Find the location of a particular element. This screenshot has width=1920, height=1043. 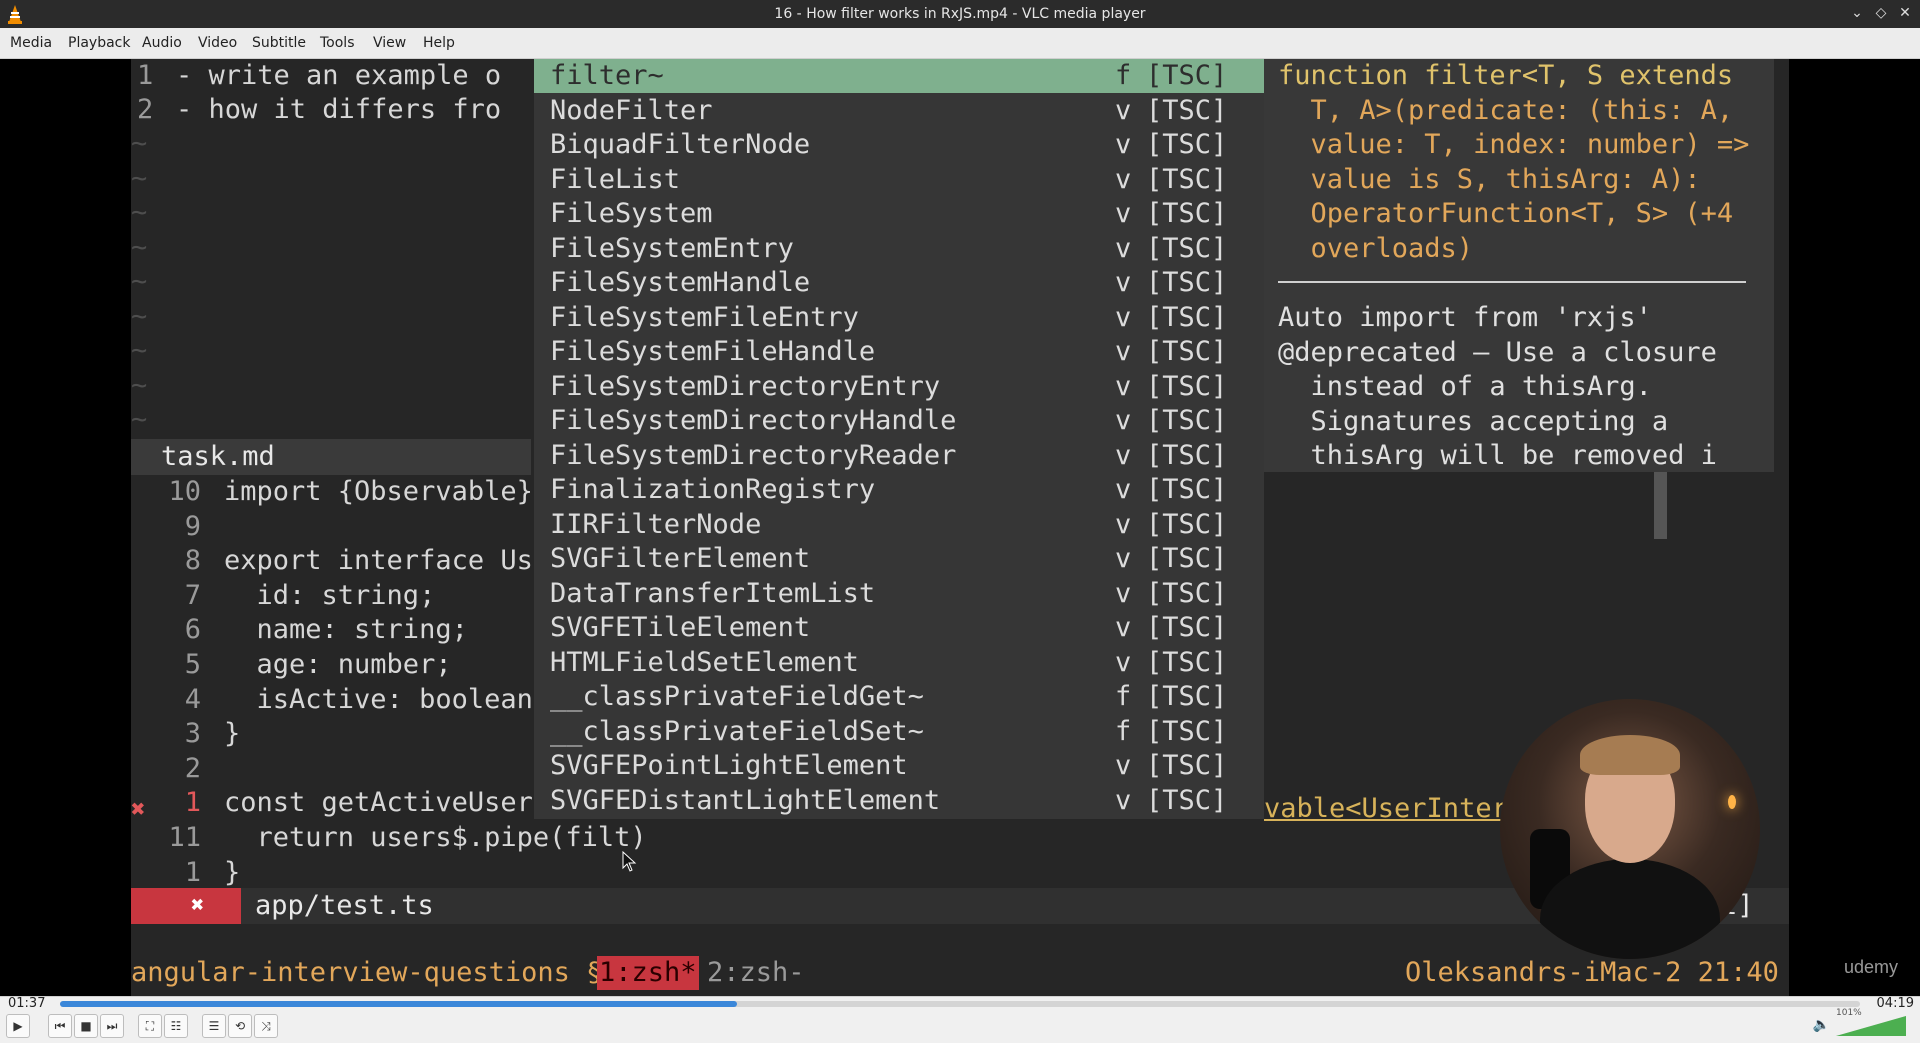

completion-name: __classPrivateFieldSet~ is located at coordinates (737, 731).